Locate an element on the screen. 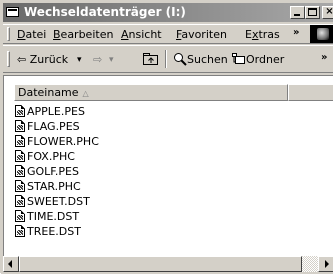  back-button: ⇦ Zurück is located at coordinates (42, 60).